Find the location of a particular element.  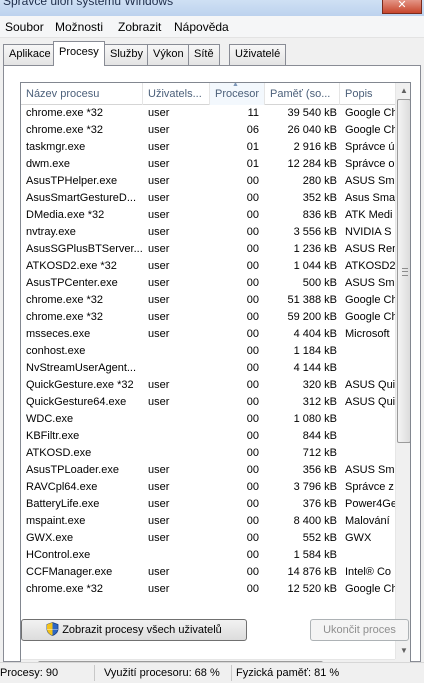

tab-site: Sítě is located at coordinates (204, 54).